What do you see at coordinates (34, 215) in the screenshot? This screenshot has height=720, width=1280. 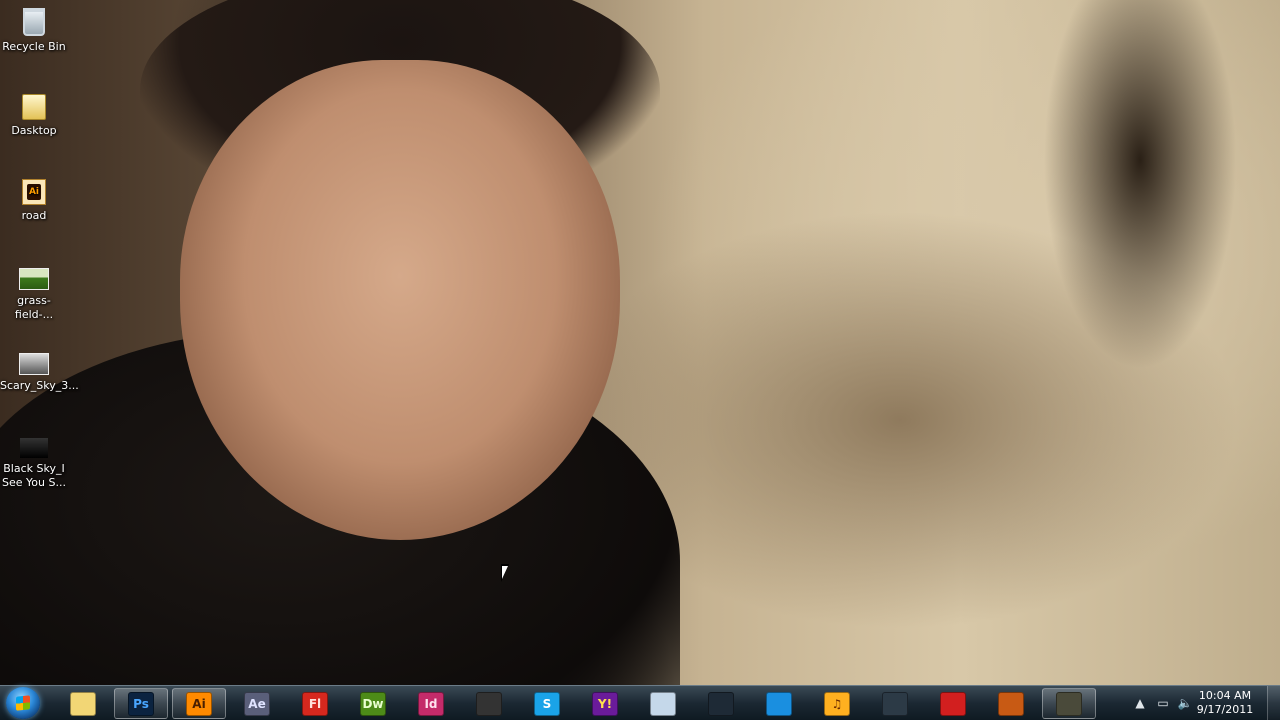 I see `desktop-icon-label: road` at bounding box center [34, 215].